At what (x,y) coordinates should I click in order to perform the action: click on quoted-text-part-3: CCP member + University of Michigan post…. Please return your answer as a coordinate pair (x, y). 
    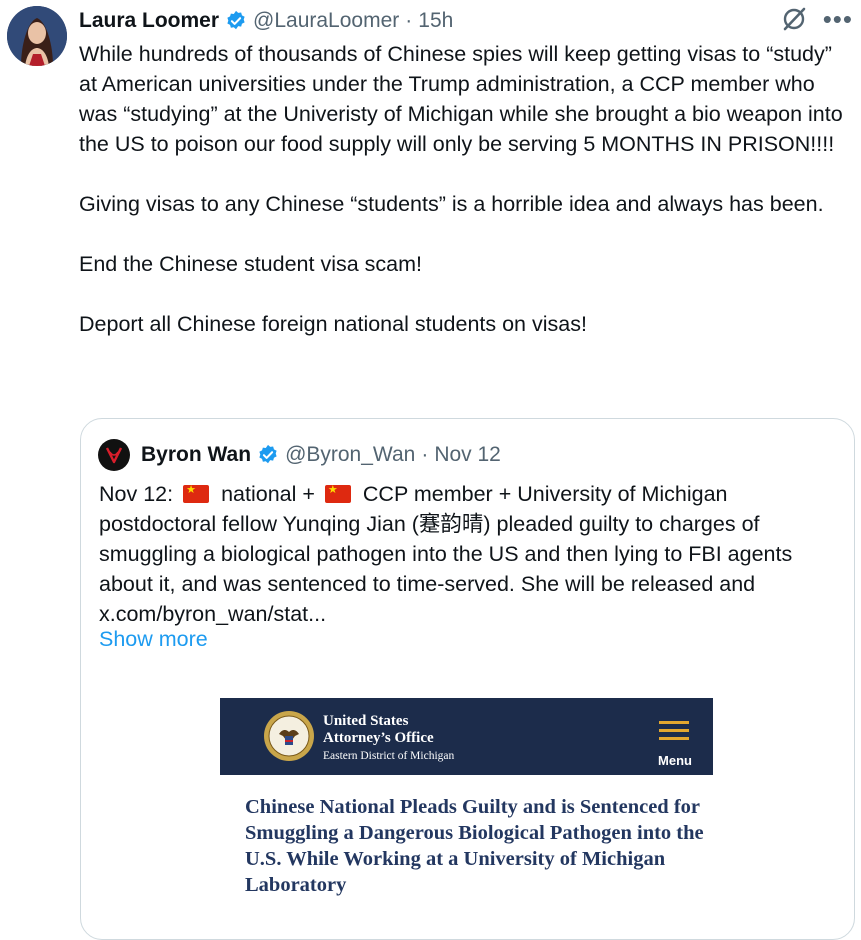
    Looking at the image, I should click on (446, 554).